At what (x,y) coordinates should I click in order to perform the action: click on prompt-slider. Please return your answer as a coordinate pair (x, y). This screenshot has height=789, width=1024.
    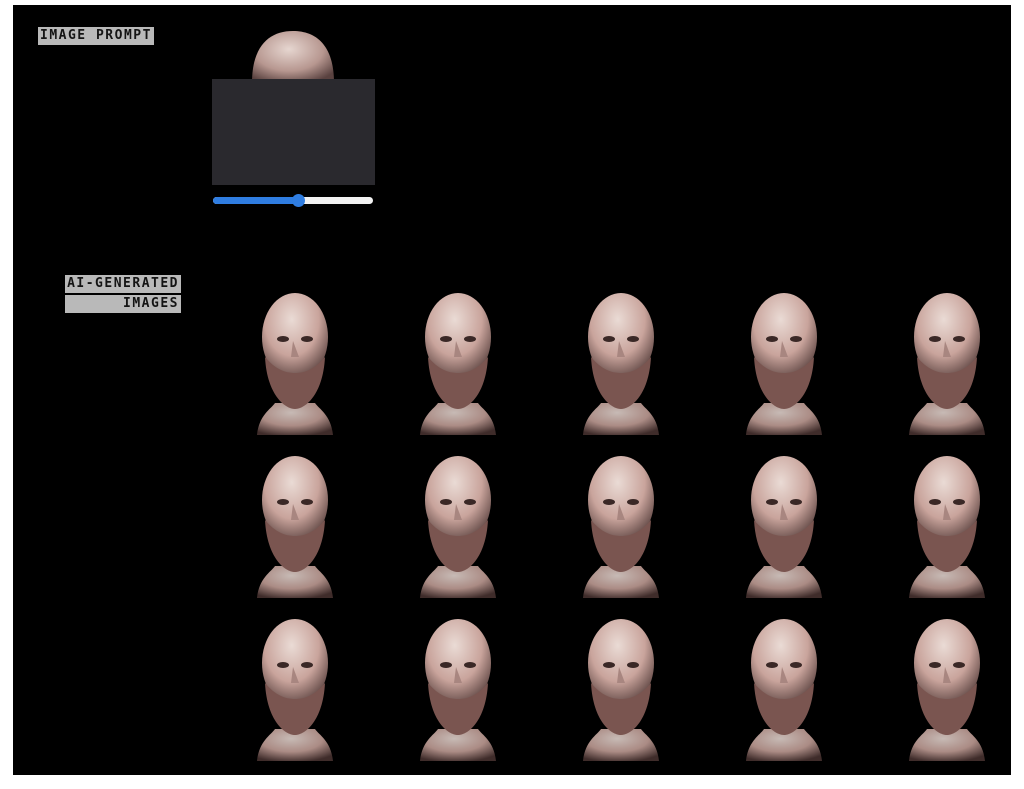
    Looking at the image, I should click on (293, 200).